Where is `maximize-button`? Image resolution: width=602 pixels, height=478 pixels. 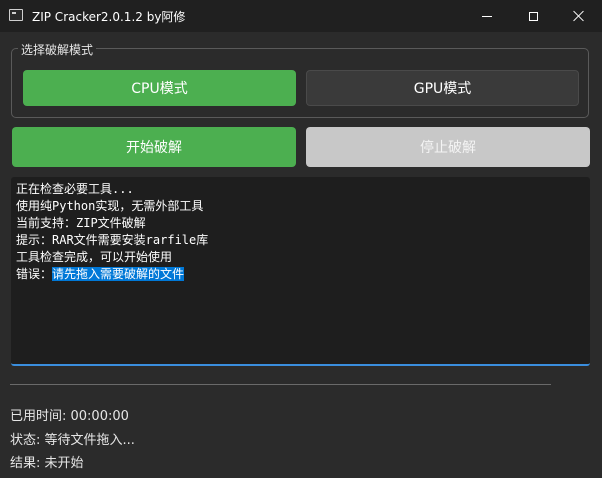
maximize-button is located at coordinates (533, 16).